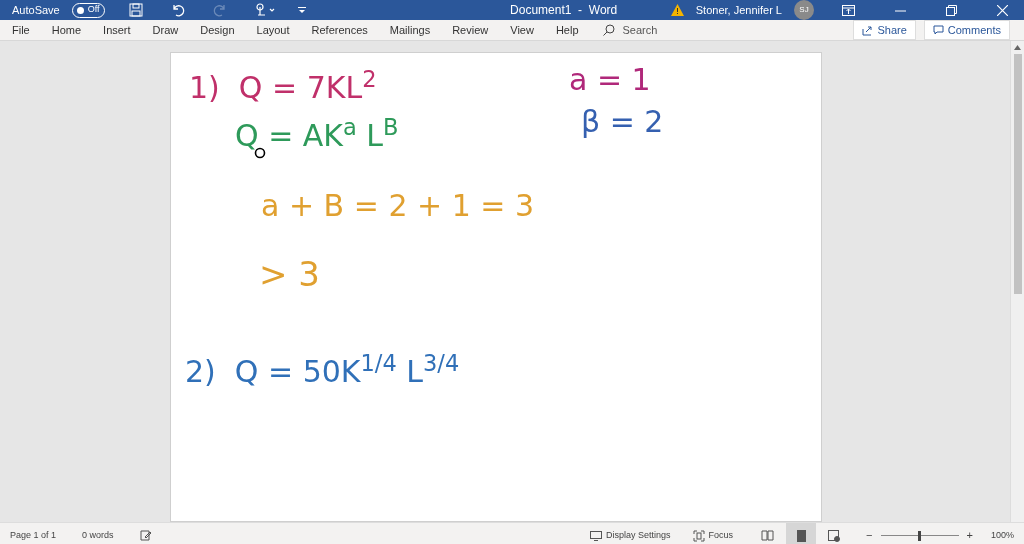 Image resolution: width=1024 pixels, height=544 pixels. Describe the element at coordinates (596, 535) in the screenshot. I see `monitor-icon` at that location.